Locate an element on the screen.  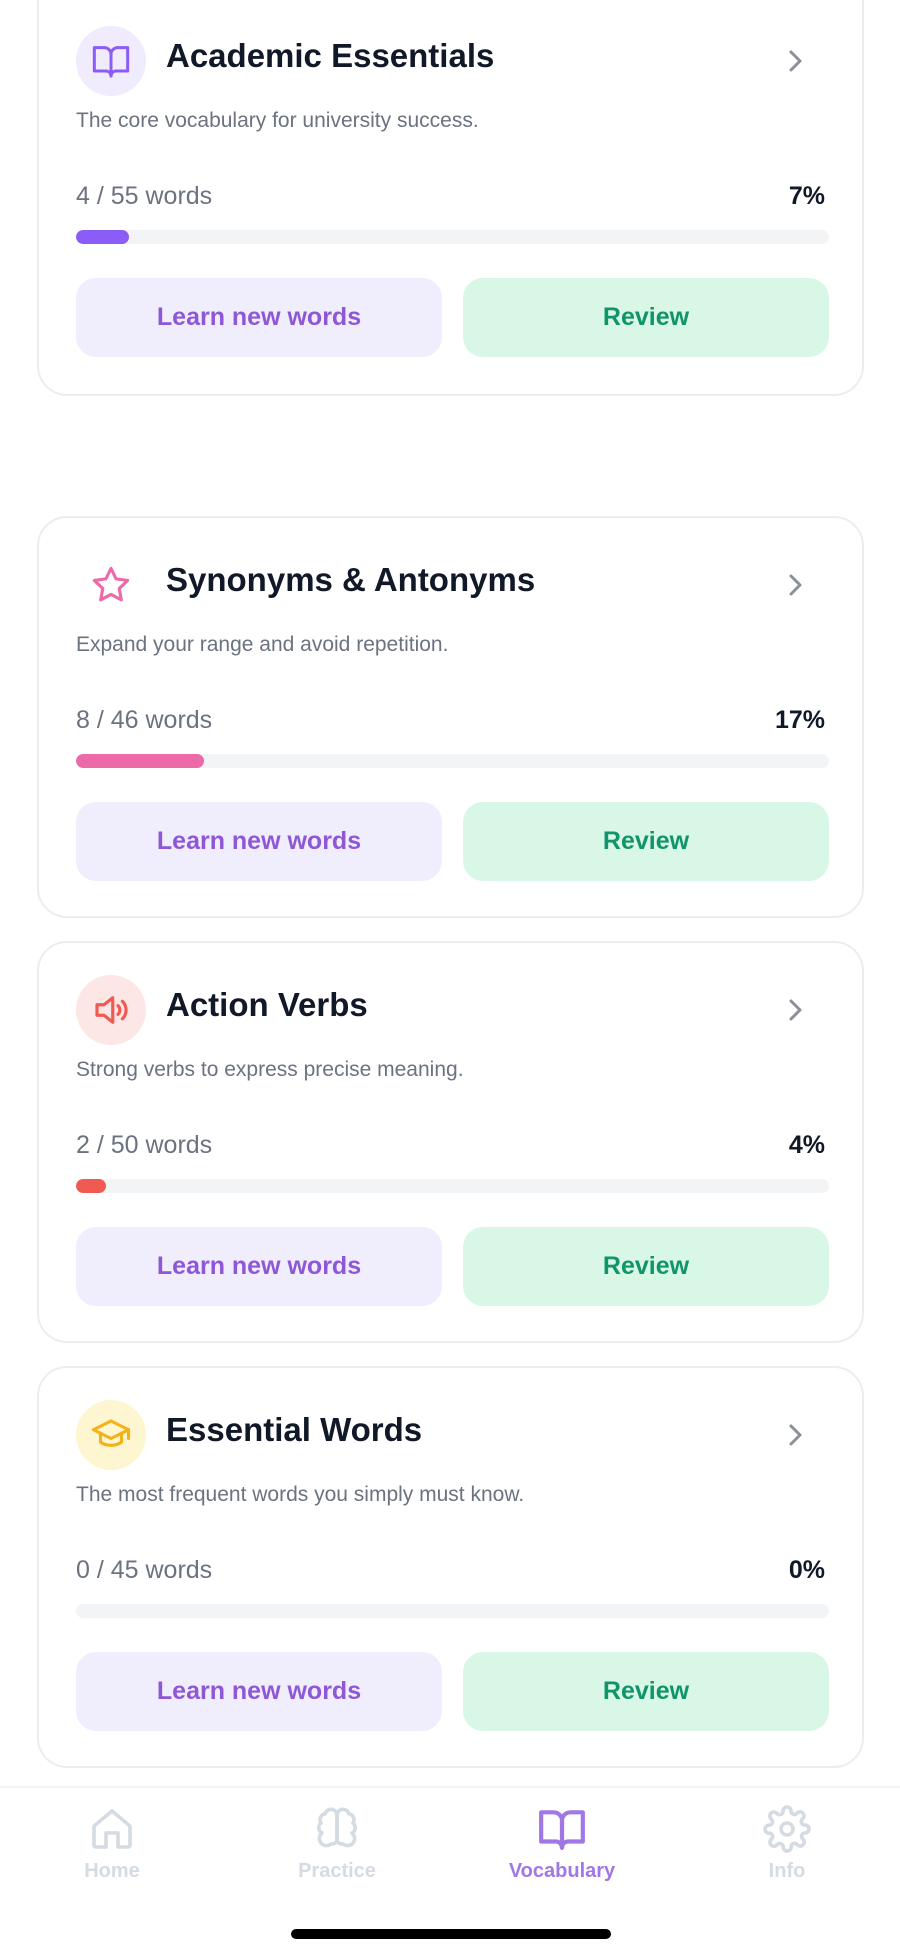
card-title: Action Verbs is located at coordinates (267, 1004).